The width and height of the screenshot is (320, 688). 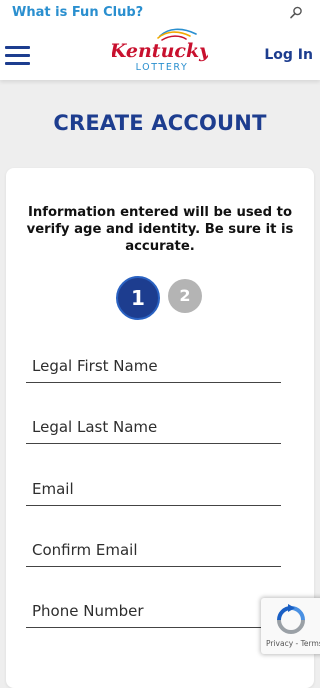 What do you see at coordinates (185, 296) in the screenshot?
I see `step-2-indicator: 2` at bounding box center [185, 296].